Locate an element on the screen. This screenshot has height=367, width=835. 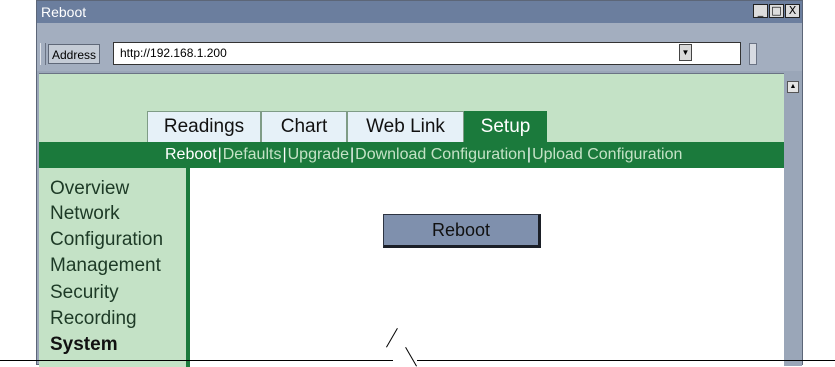
tab-setup: Setup is located at coordinates (505, 126).